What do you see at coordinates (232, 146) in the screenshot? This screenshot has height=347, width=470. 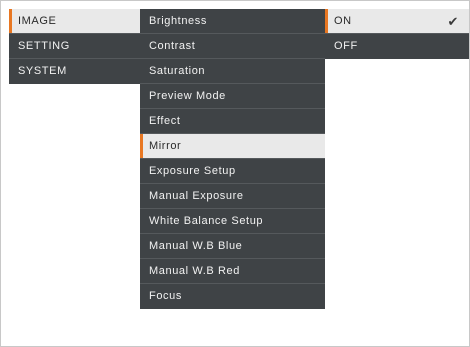 I see `submenu-item-mirror: Mirror` at bounding box center [232, 146].